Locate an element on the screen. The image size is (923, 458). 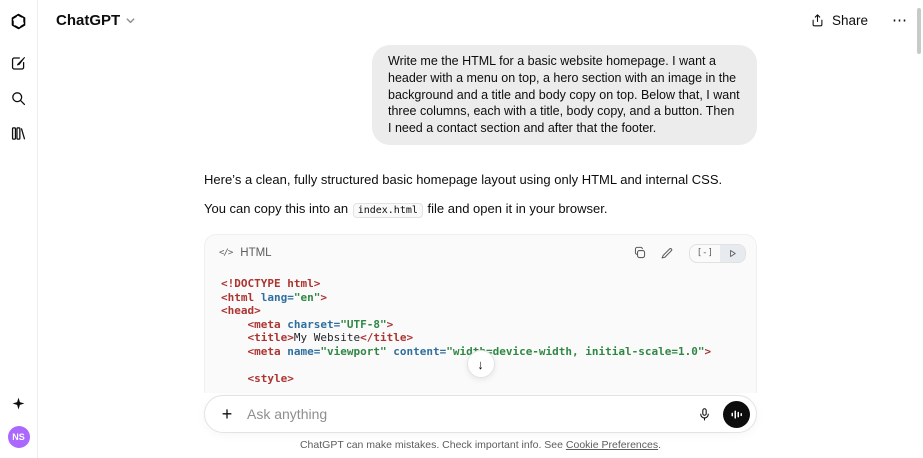
composer: + is located at coordinates (480, 414).